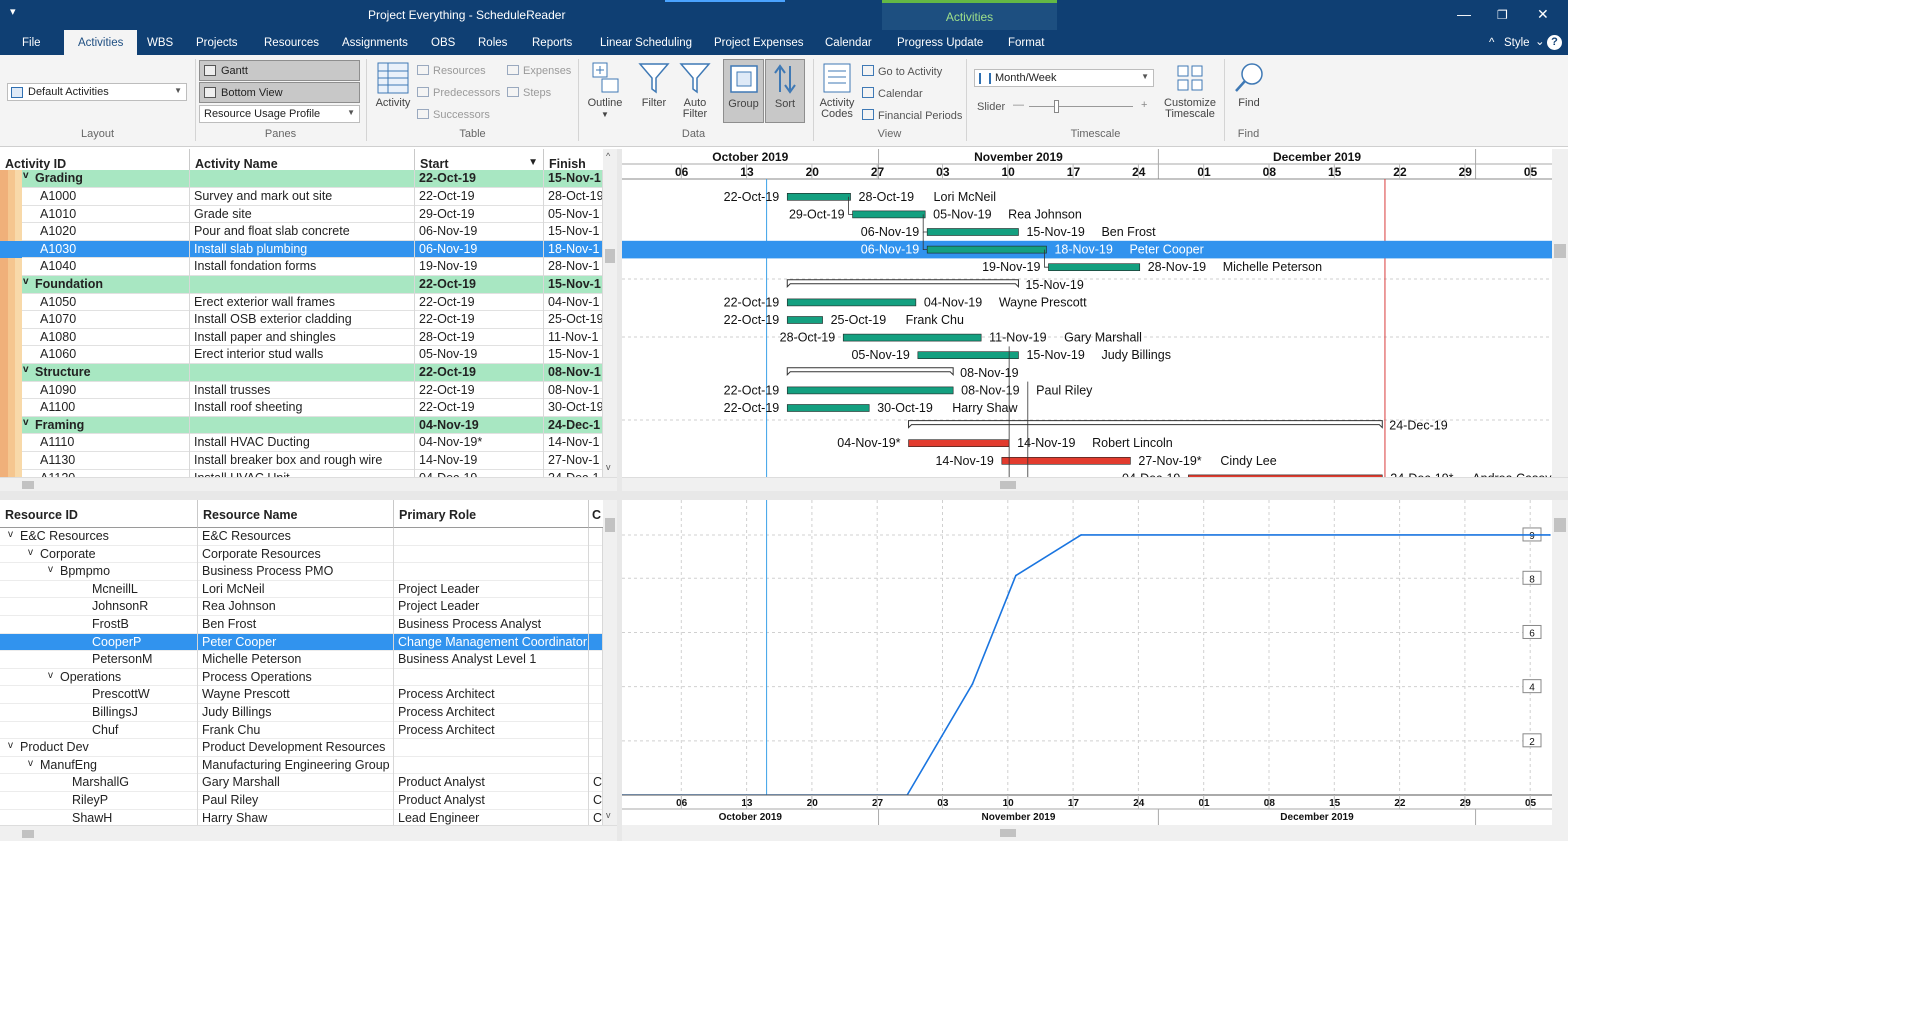 The image size is (1920, 1030). What do you see at coordinates (301, 285) in the screenshot?
I see `wbs-row: v Foundation 22-Oct-19 15-Nov-1` at bounding box center [301, 285].